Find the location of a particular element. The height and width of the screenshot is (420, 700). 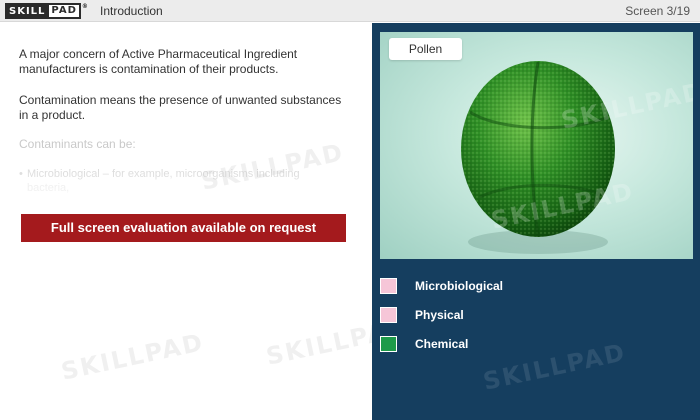

watermark: SKILLPAD is located at coordinates (132, 357).